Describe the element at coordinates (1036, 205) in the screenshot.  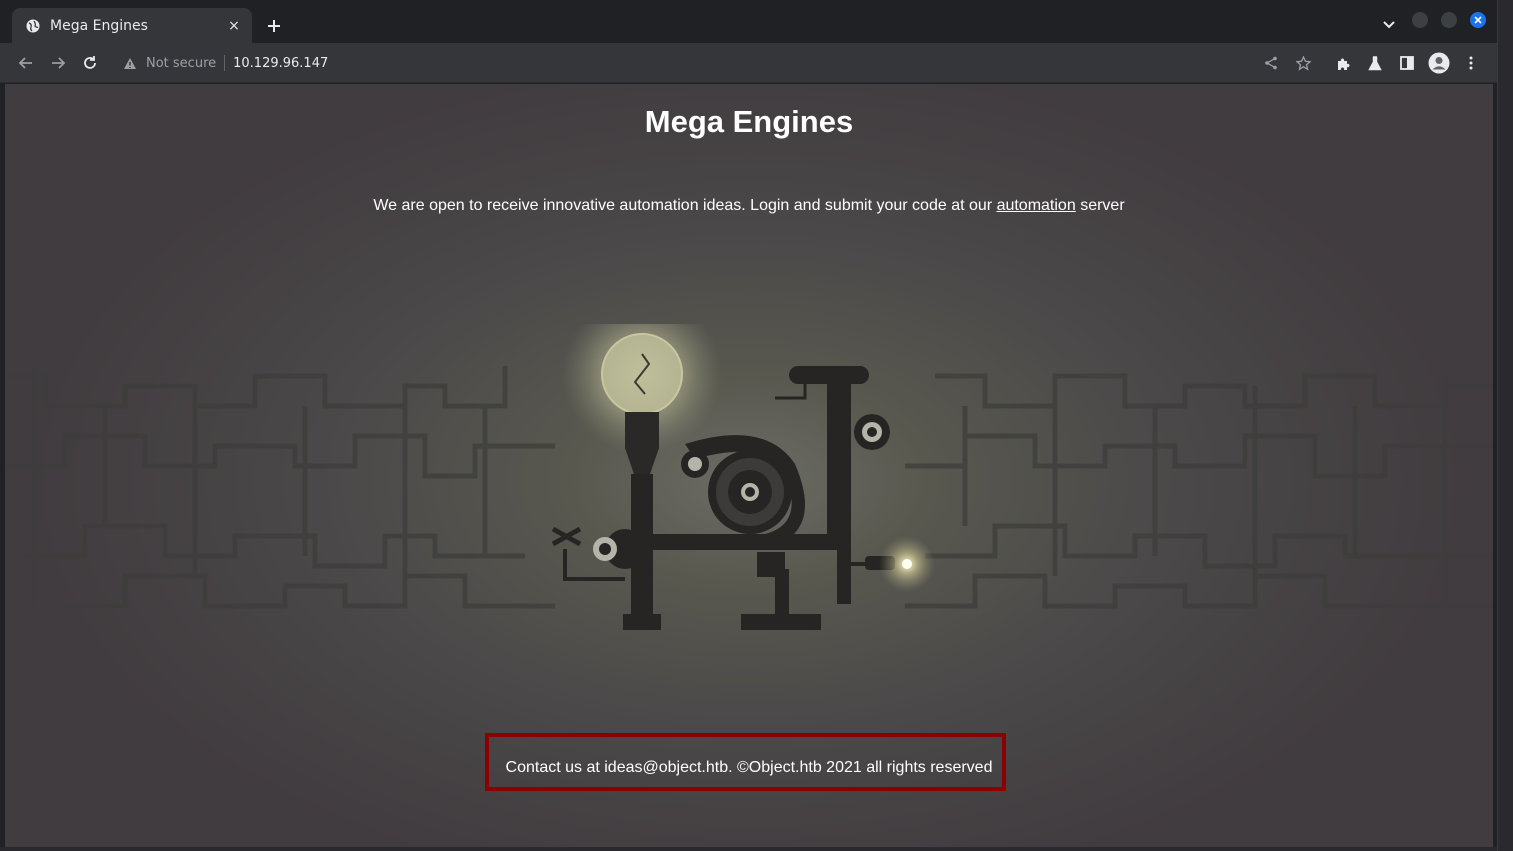
I see `automation-link: automation` at that location.